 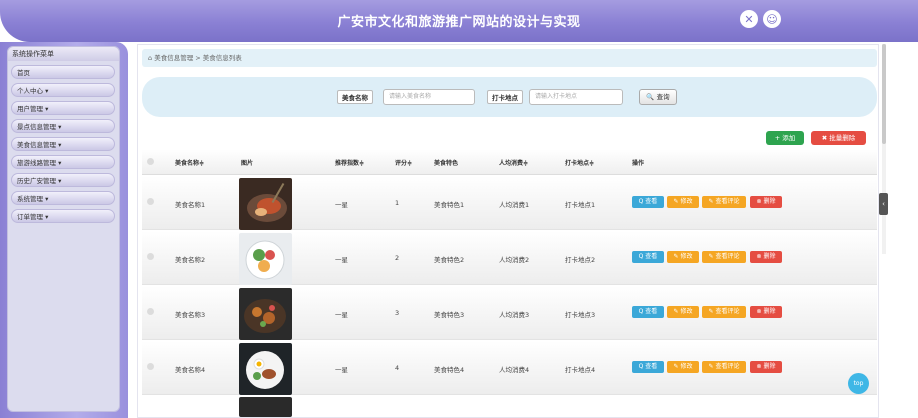 What do you see at coordinates (63, 90) in the screenshot?
I see `sidebar-item-personal-center: 个人中心 ▾` at bounding box center [63, 90].